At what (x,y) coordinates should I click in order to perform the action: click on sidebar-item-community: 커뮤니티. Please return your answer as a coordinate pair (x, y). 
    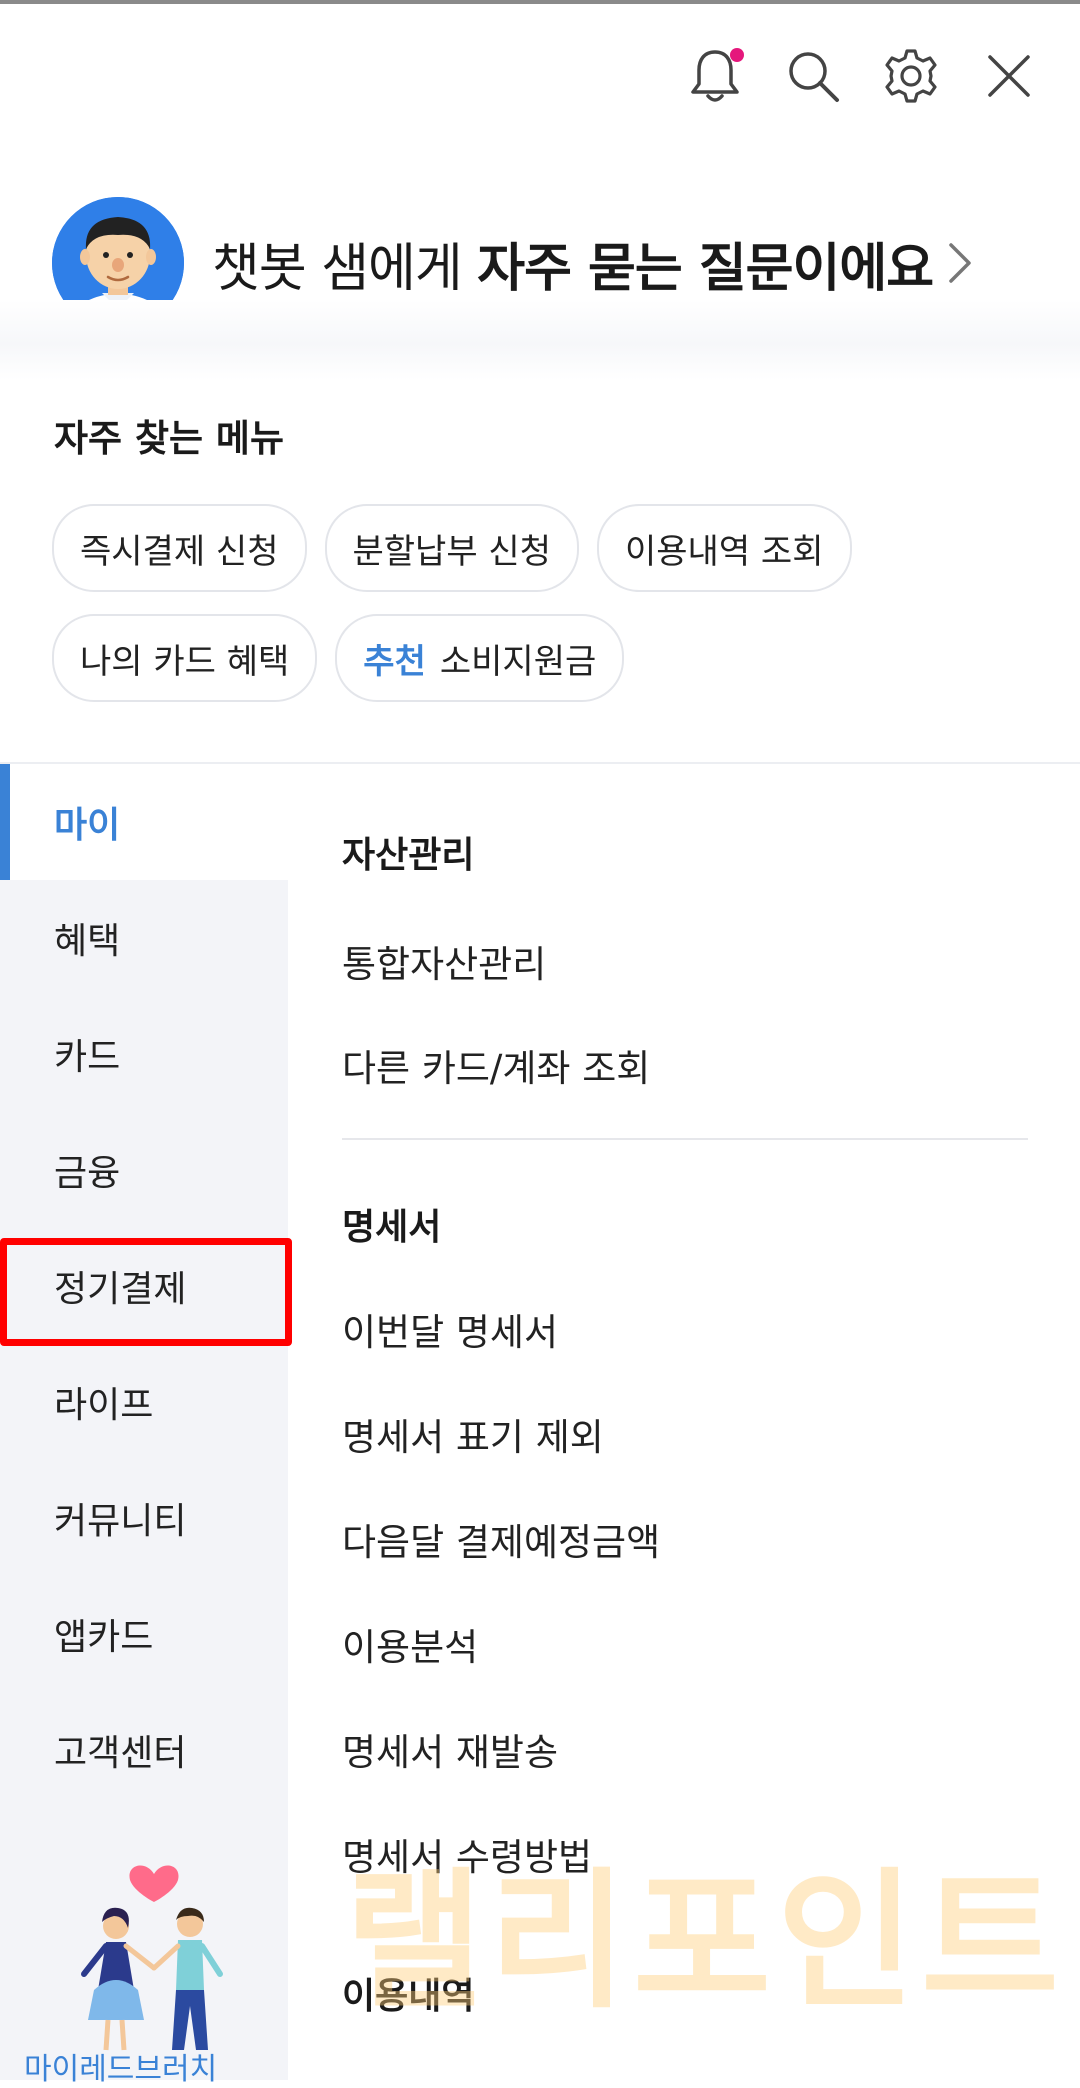
    Looking at the image, I should click on (144, 1518).